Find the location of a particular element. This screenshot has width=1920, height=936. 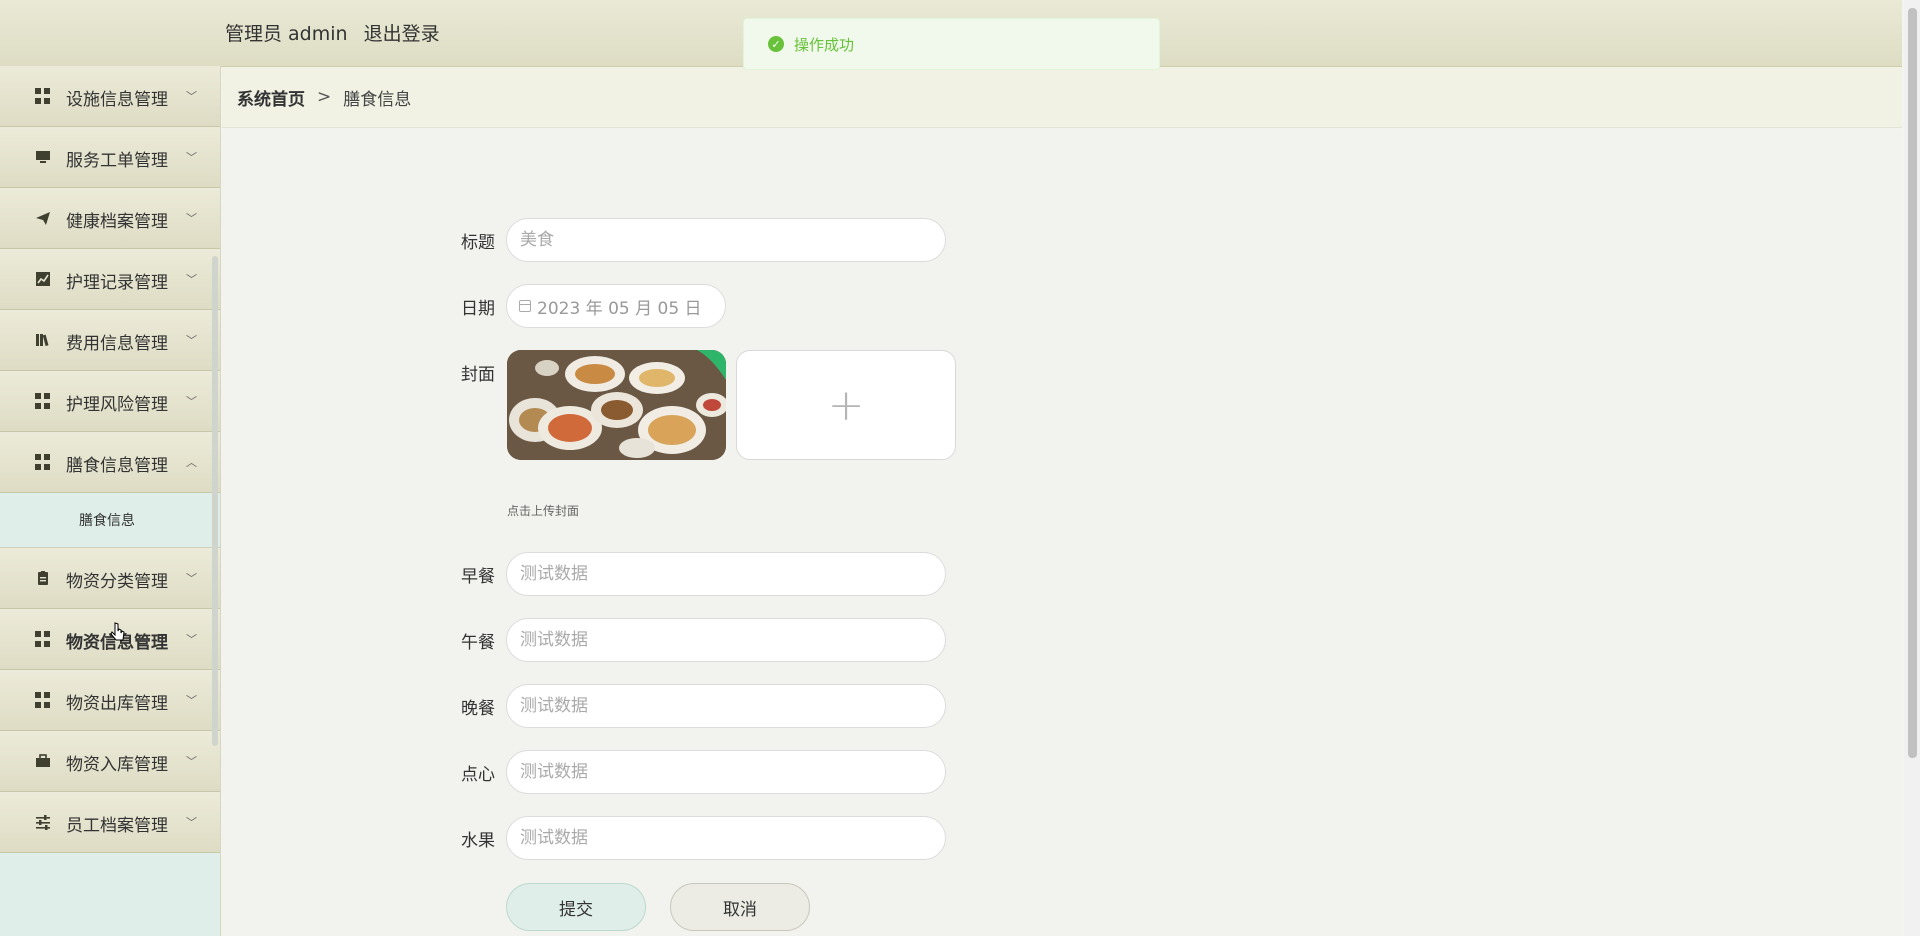

breadcrumb-current: 膳食信息 is located at coordinates (377, 99).